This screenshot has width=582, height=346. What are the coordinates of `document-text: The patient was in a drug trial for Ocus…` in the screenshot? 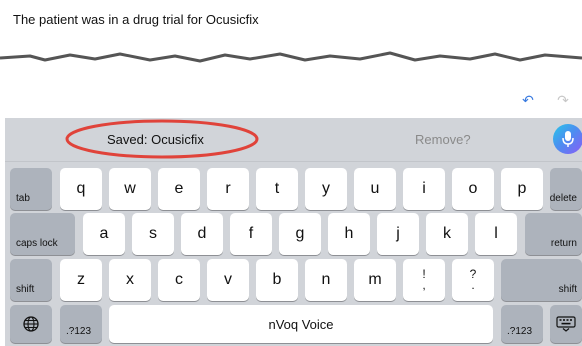 It's located at (136, 19).